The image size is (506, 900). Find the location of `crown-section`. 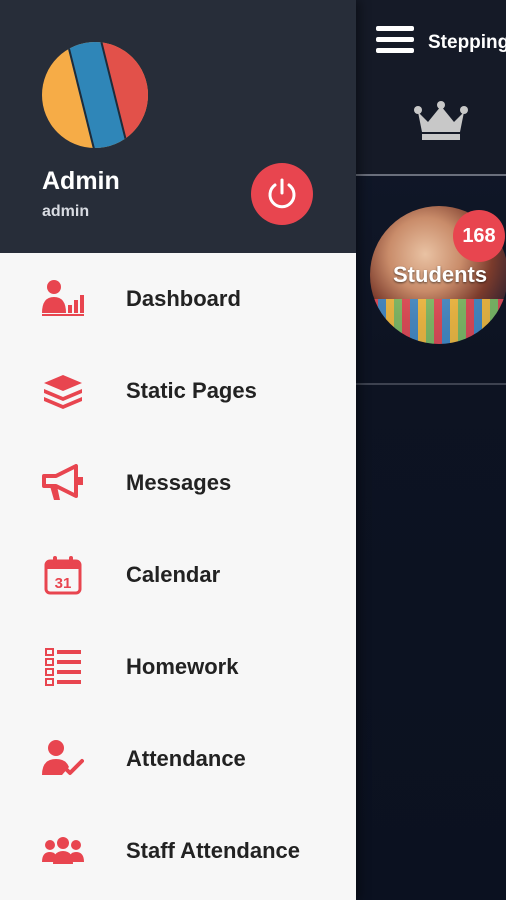

crown-section is located at coordinates (431, 130).